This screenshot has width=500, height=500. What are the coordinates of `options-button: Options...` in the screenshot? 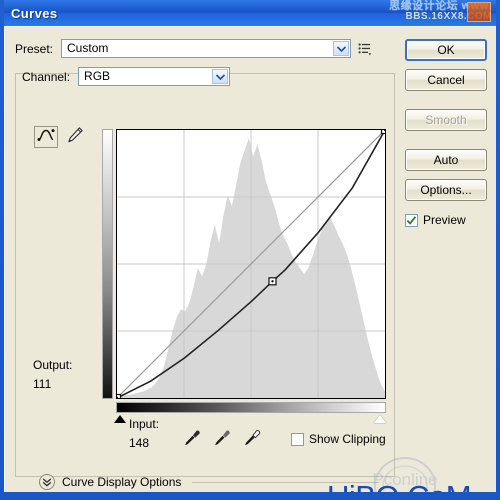 It's located at (446, 190).